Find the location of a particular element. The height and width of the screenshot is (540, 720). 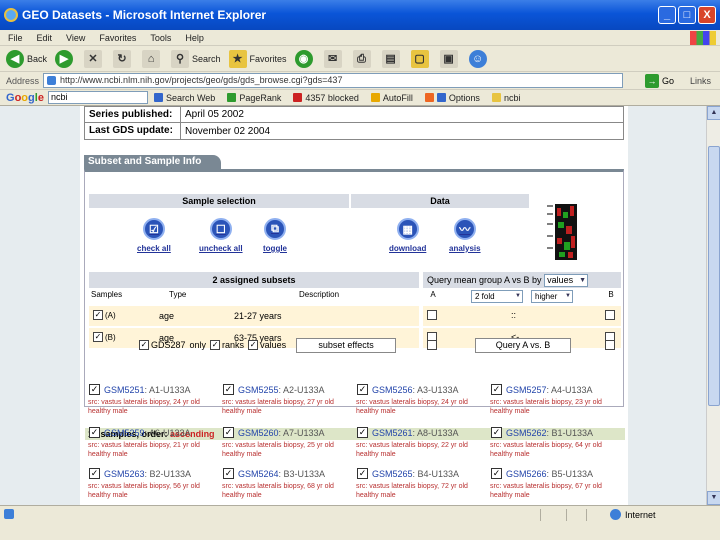

sample-accession-link: GSM5256 is located at coordinates (392, 390).